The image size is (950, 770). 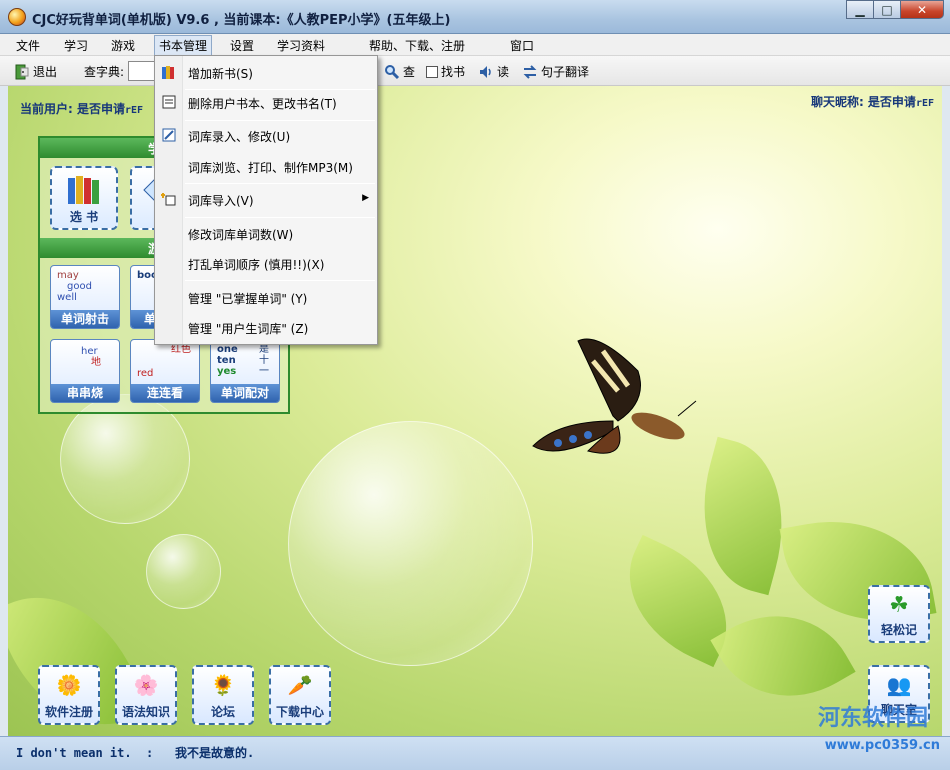 I want to click on menu-item-add-book-label: 增加新书(S), so click(x=220, y=74).